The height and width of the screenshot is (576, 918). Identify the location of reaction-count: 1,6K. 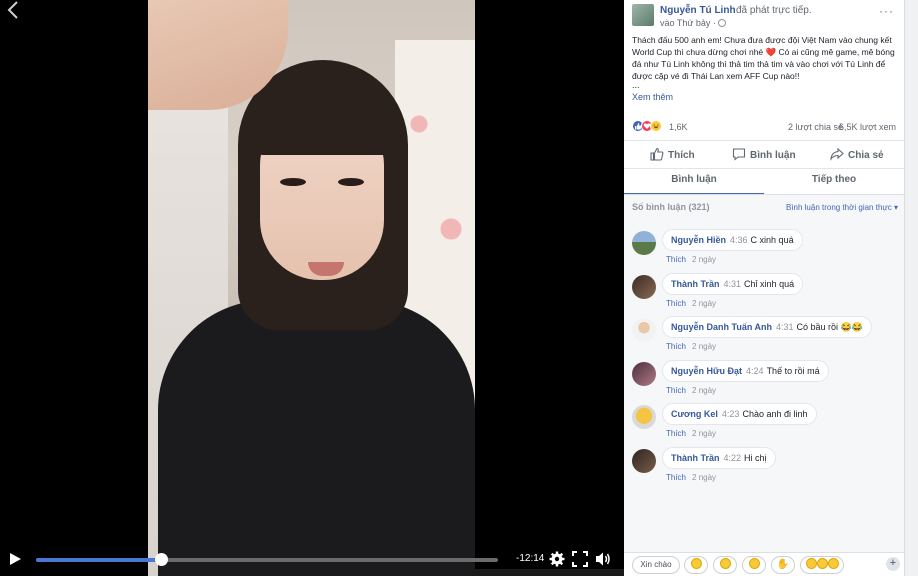
(678, 127).